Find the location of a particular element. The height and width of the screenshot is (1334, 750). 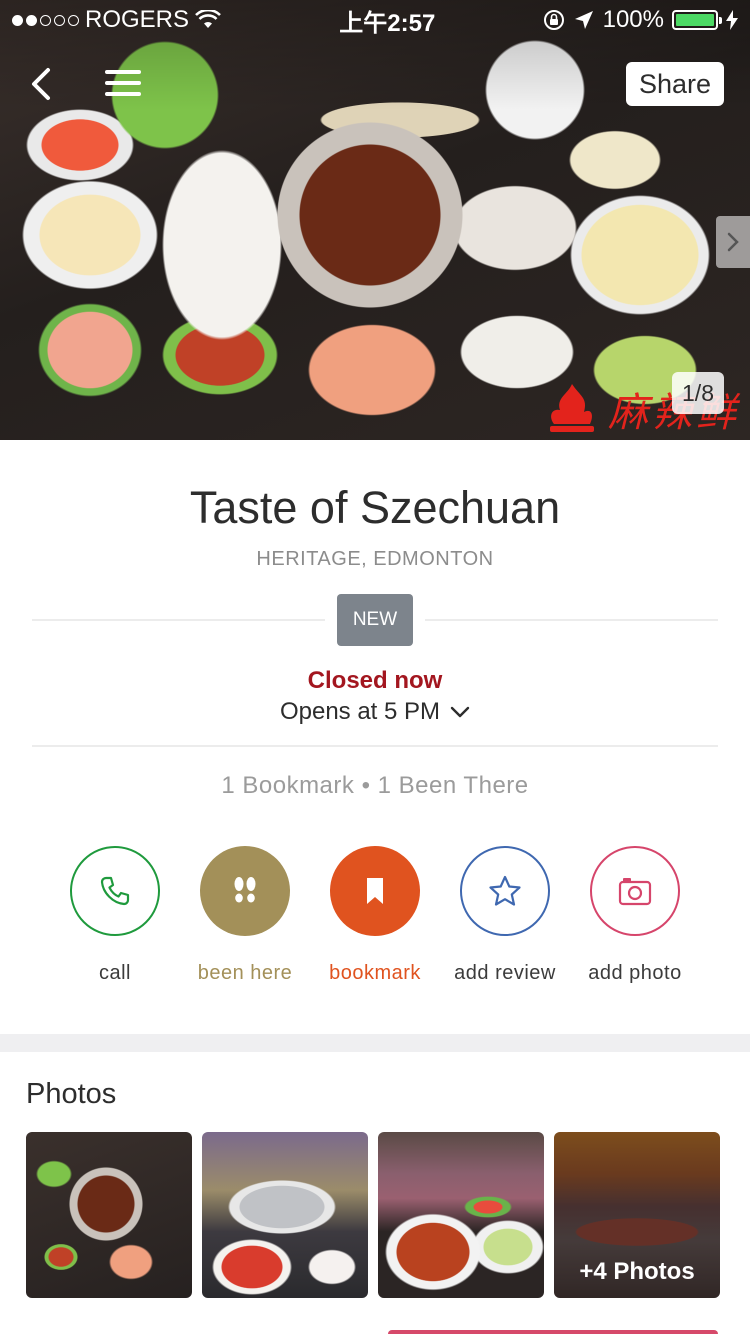

section-separator is located at coordinates (375, 1043).